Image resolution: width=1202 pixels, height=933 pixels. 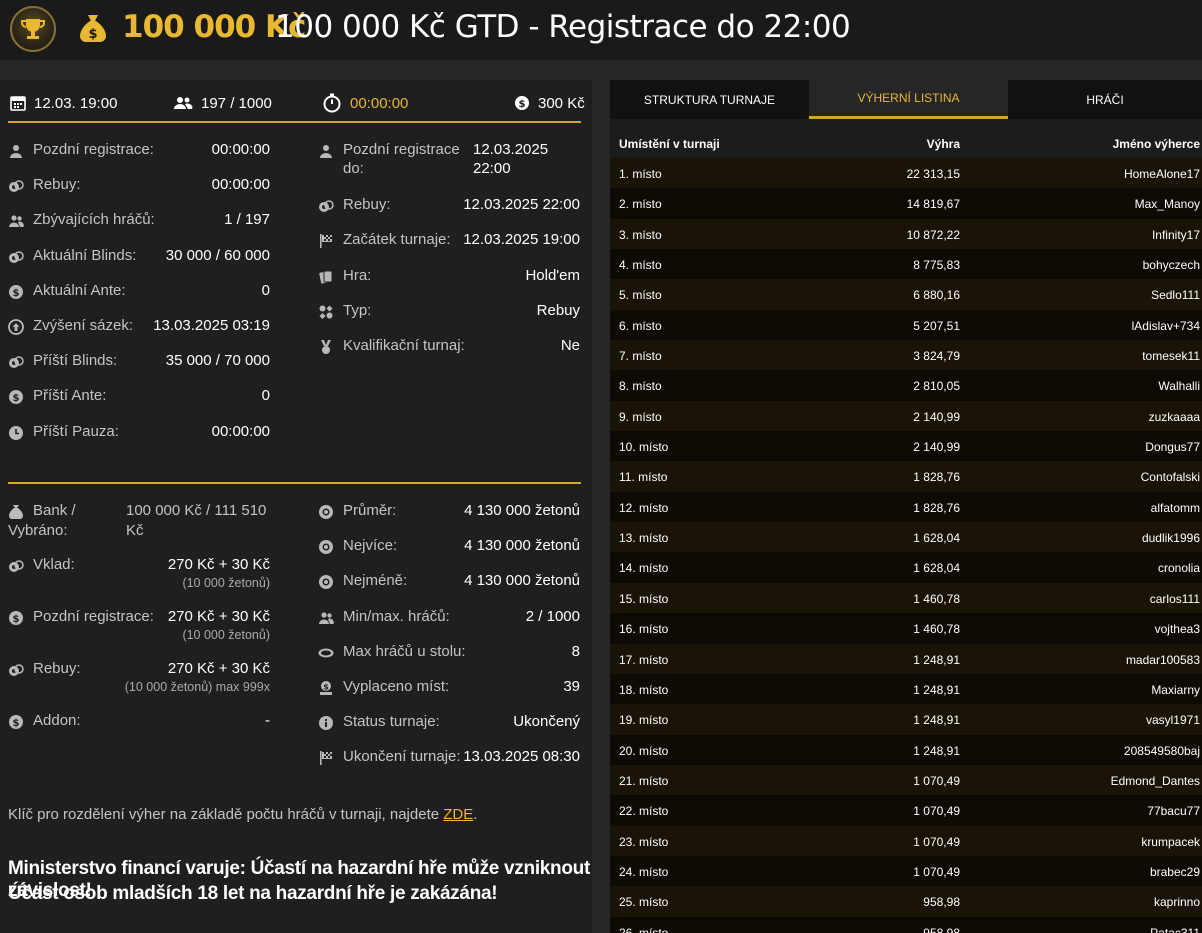 I want to click on info-value-line2: 22:00, so click(x=492, y=168).